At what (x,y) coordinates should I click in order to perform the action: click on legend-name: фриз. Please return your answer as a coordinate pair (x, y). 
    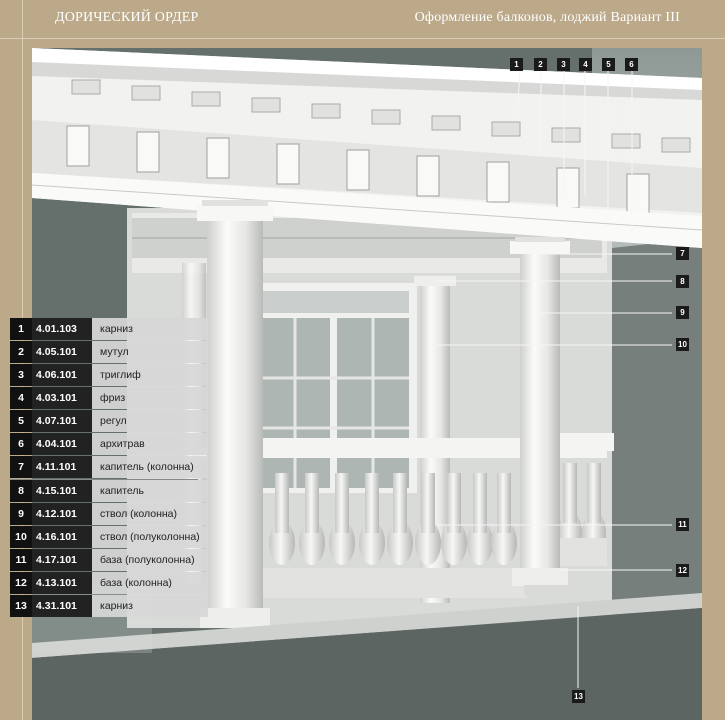
    Looking at the image, I should click on (150, 398).